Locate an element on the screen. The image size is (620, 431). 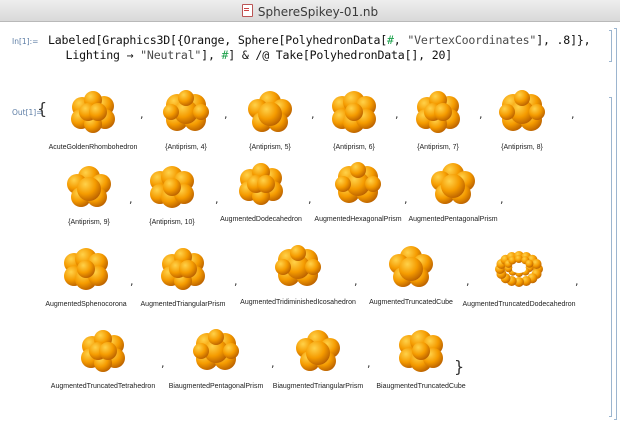
output-cell-bracket is located at coordinates (610, 257).